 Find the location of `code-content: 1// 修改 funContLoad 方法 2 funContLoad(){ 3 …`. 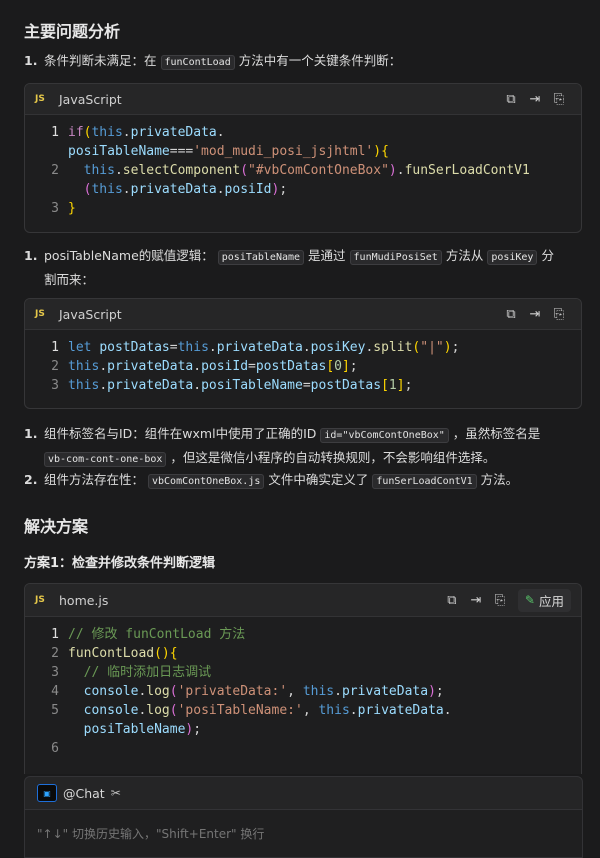

code-content: 1// 修改 funContLoad 方法 2 funContLoad(){ 3 … is located at coordinates (251, 691).